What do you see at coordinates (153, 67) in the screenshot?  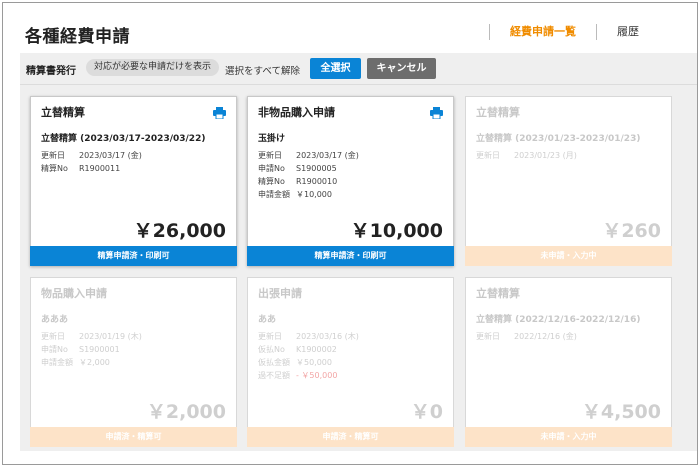 I see `filter-toggle: 対応が必要な申請だけを表示` at bounding box center [153, 67].